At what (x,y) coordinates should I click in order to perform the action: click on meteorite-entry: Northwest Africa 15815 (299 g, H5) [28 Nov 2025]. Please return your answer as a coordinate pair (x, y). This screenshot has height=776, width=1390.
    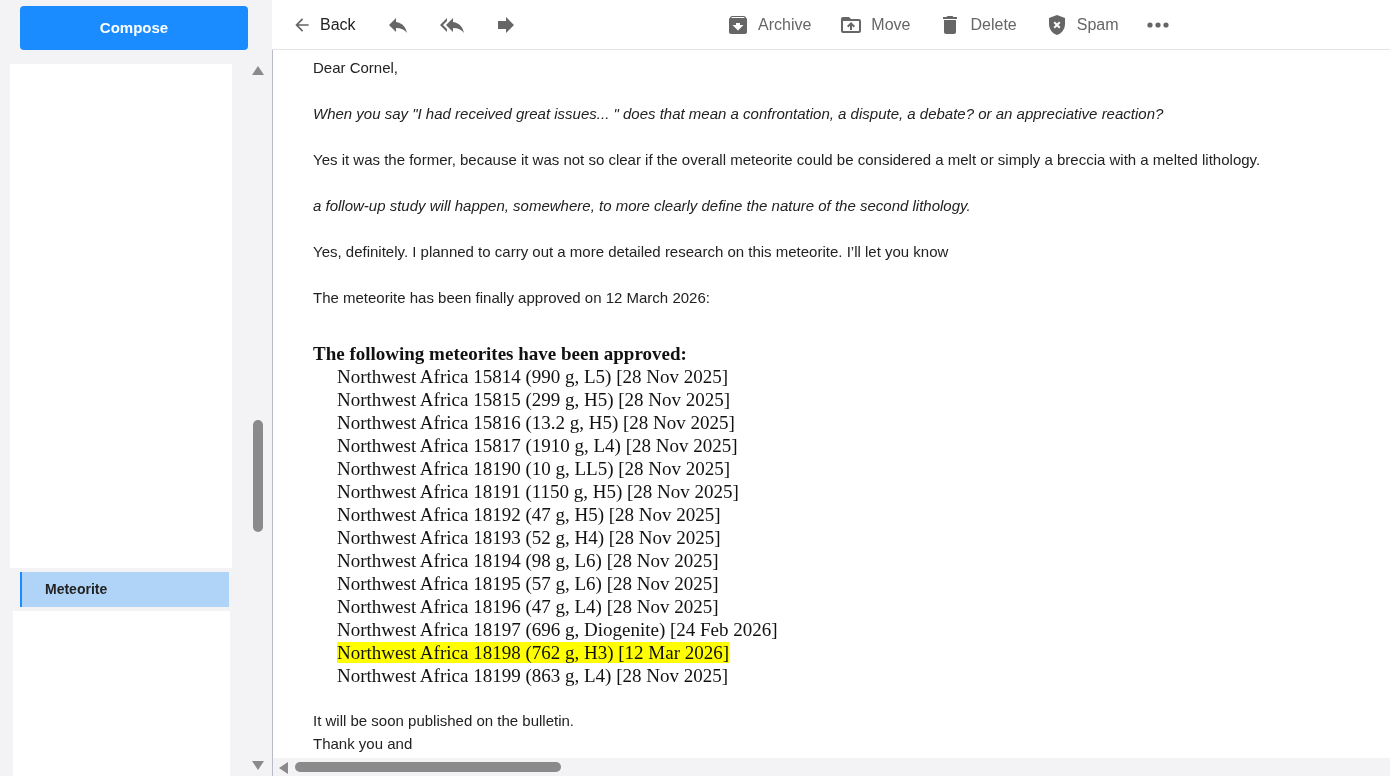
    Looking at the image, I should click on (534, 399).